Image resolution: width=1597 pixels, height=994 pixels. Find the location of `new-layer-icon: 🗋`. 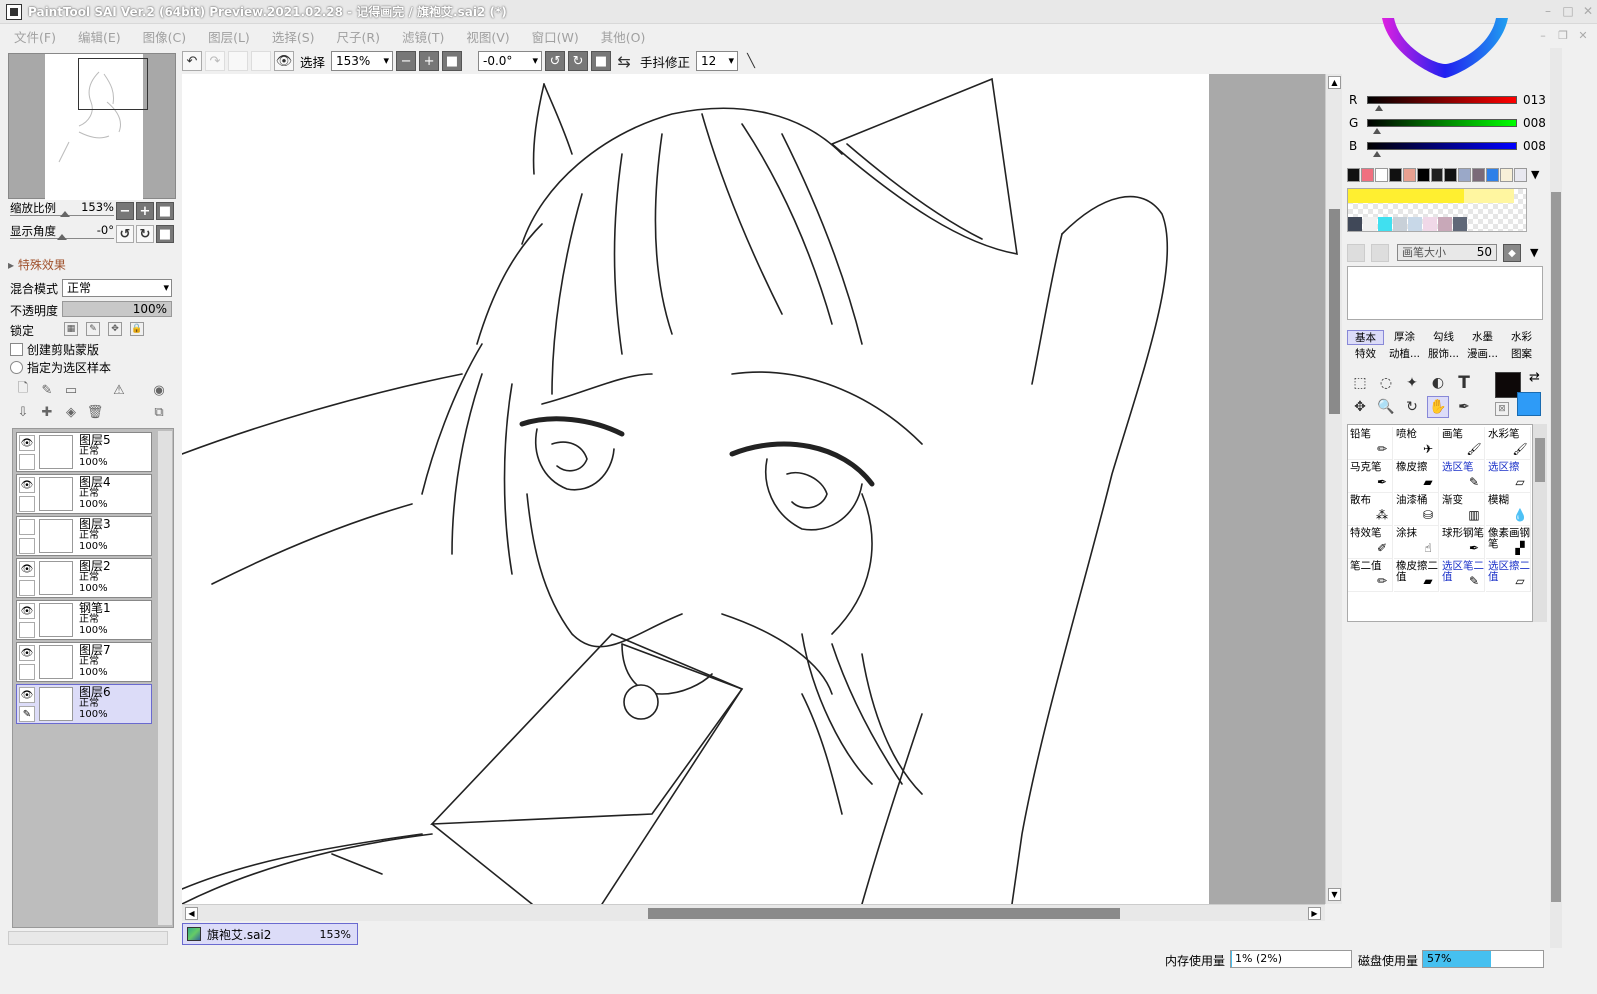

new-layer-icon: 🗋 is located at coordinates (23, 390).